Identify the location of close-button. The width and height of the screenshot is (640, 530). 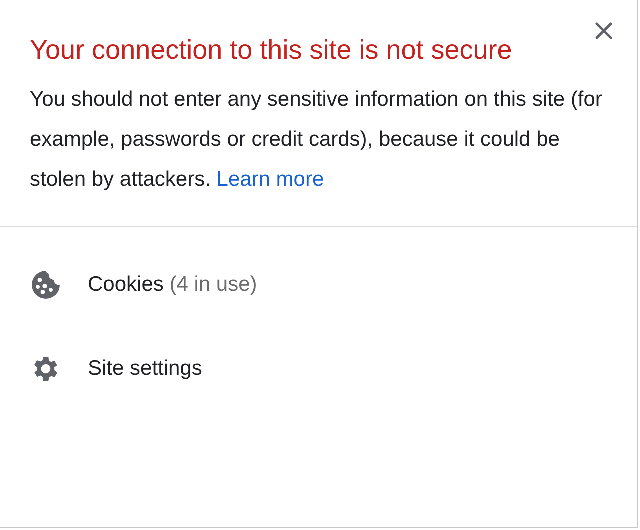
(604, 31).